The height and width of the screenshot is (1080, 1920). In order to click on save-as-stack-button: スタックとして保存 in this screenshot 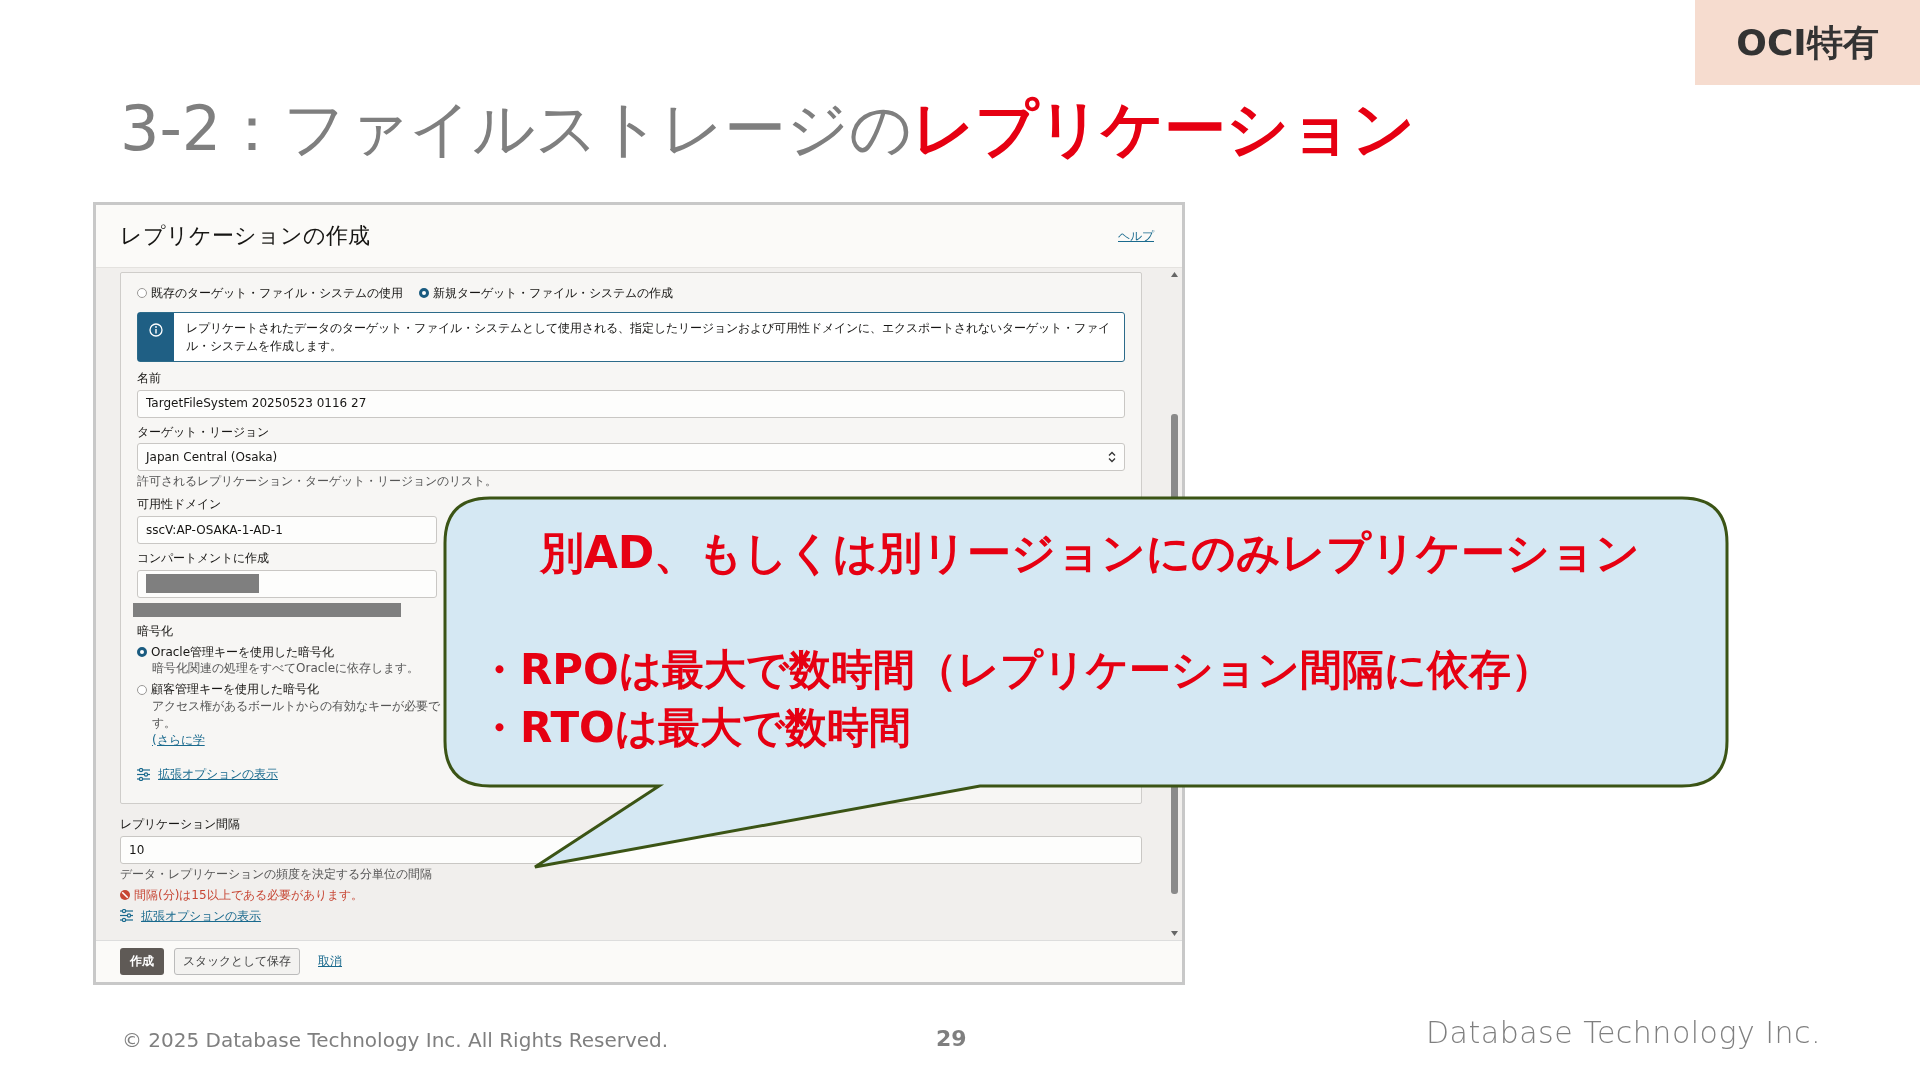, I will do `click(237, 961)`.